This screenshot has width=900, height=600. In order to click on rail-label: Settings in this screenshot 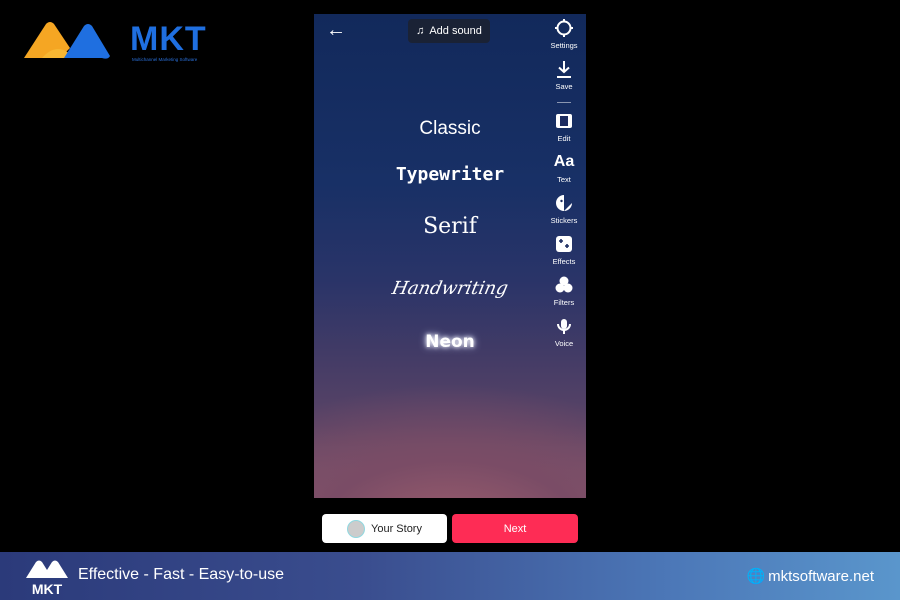, I will do `click(564, 45)`.